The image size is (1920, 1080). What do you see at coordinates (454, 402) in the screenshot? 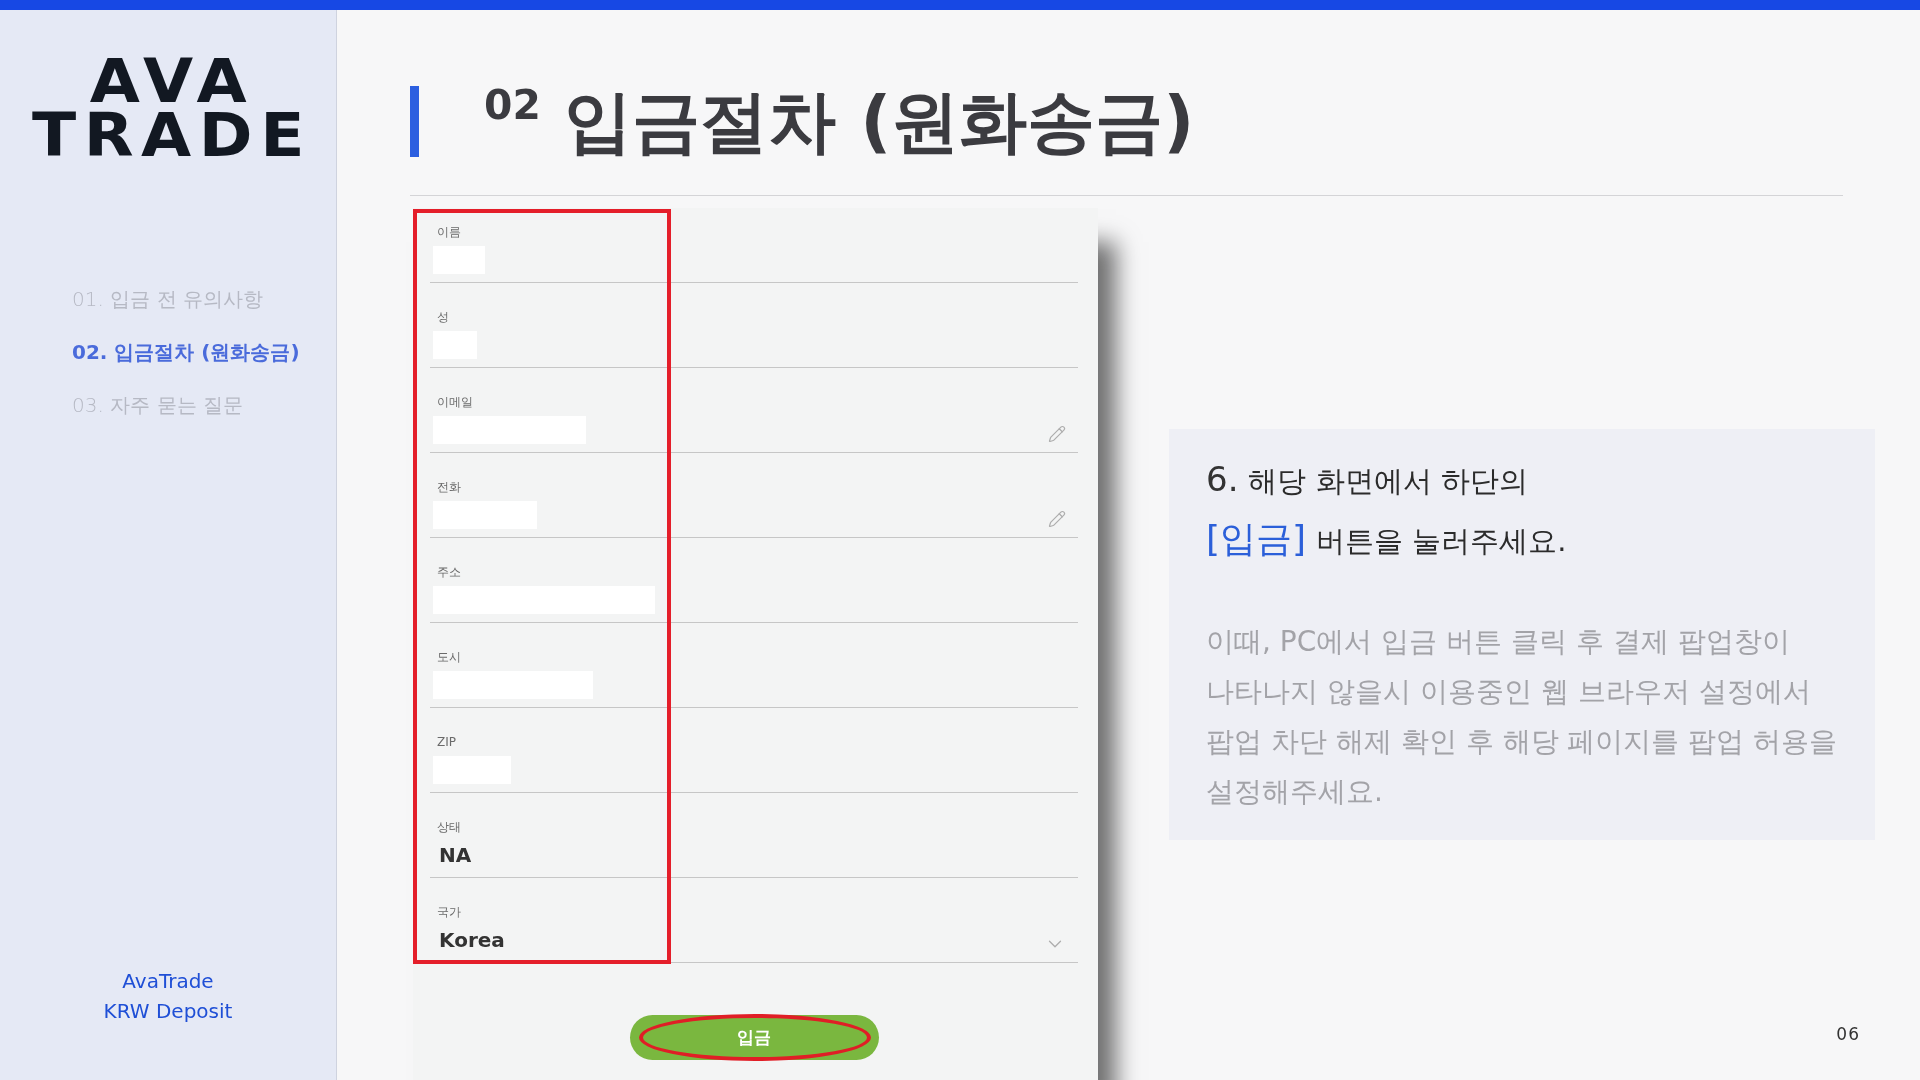
I see `field-label: 이메일` at bounding box center [454, 402].